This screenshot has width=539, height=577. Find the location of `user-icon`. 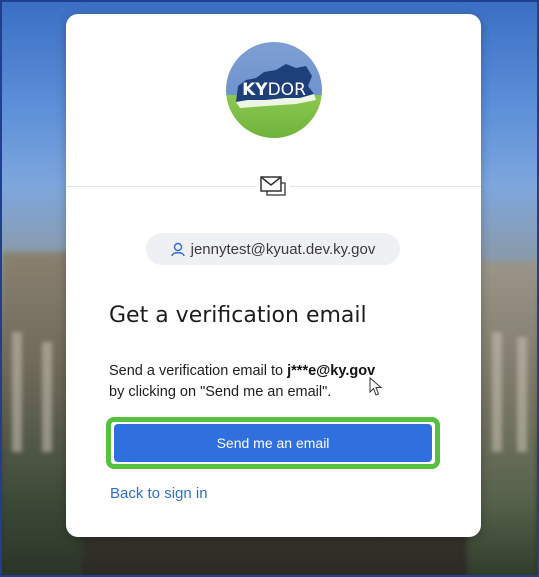

user-icon is located at coordinates (177, 249).